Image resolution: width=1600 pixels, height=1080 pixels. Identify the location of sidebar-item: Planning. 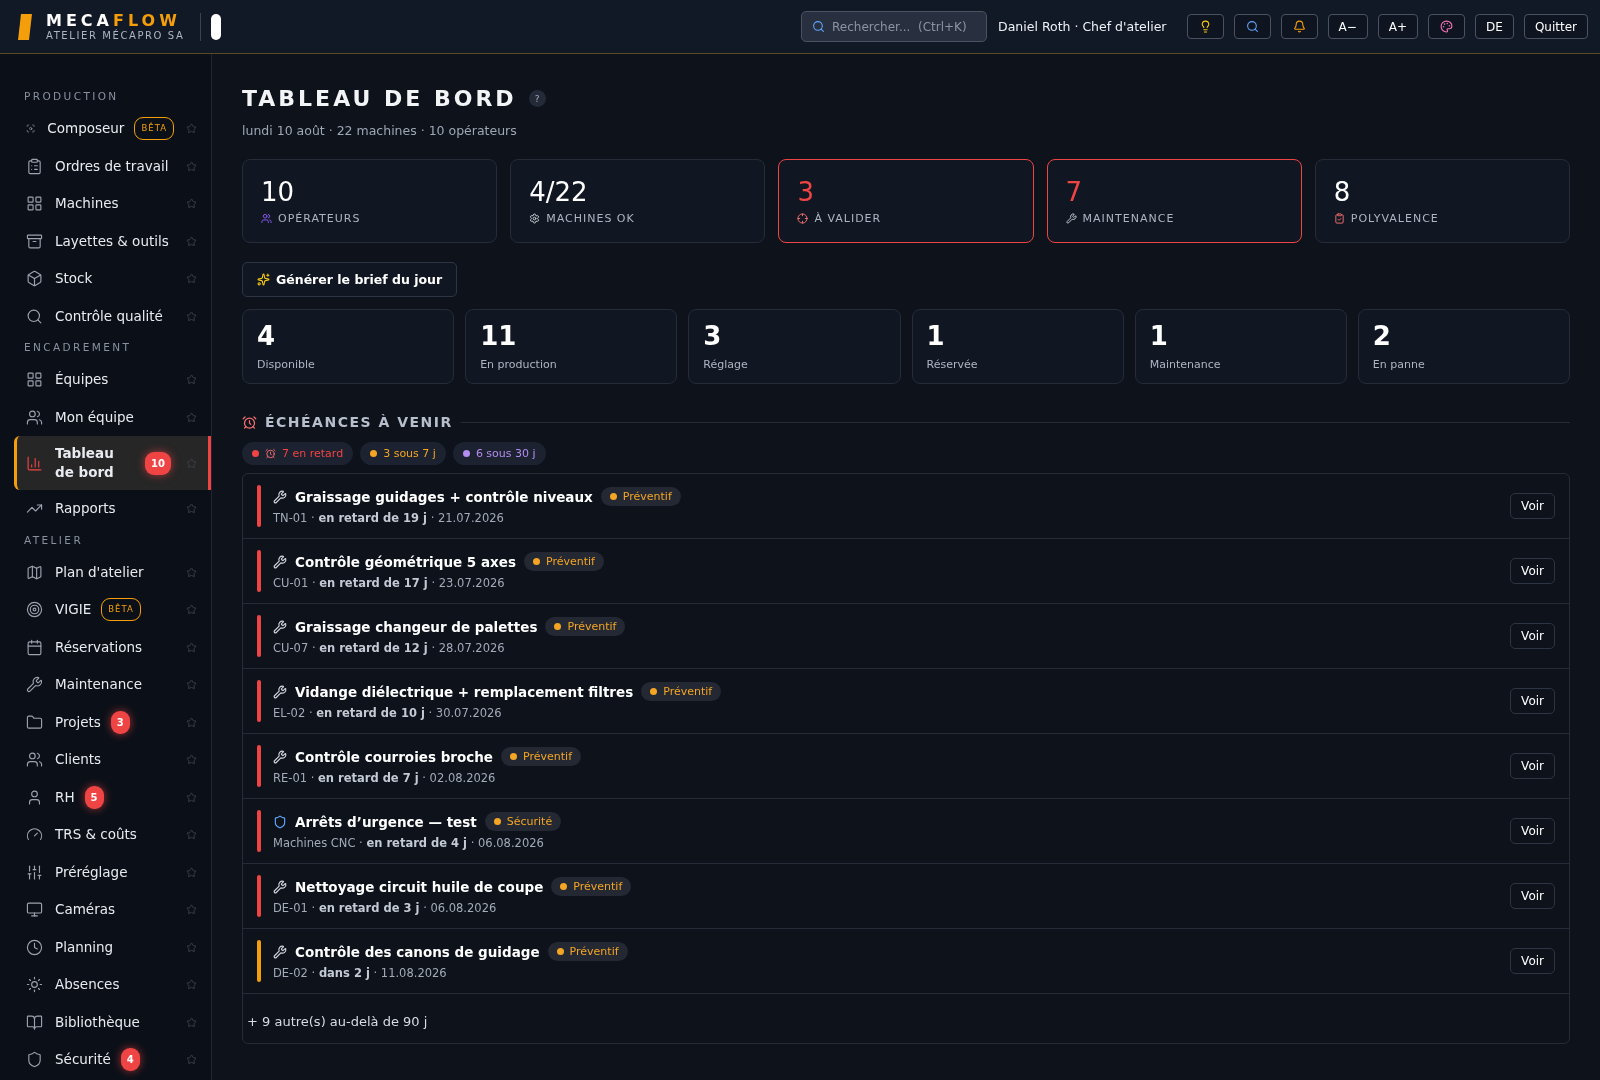
(112, 947).